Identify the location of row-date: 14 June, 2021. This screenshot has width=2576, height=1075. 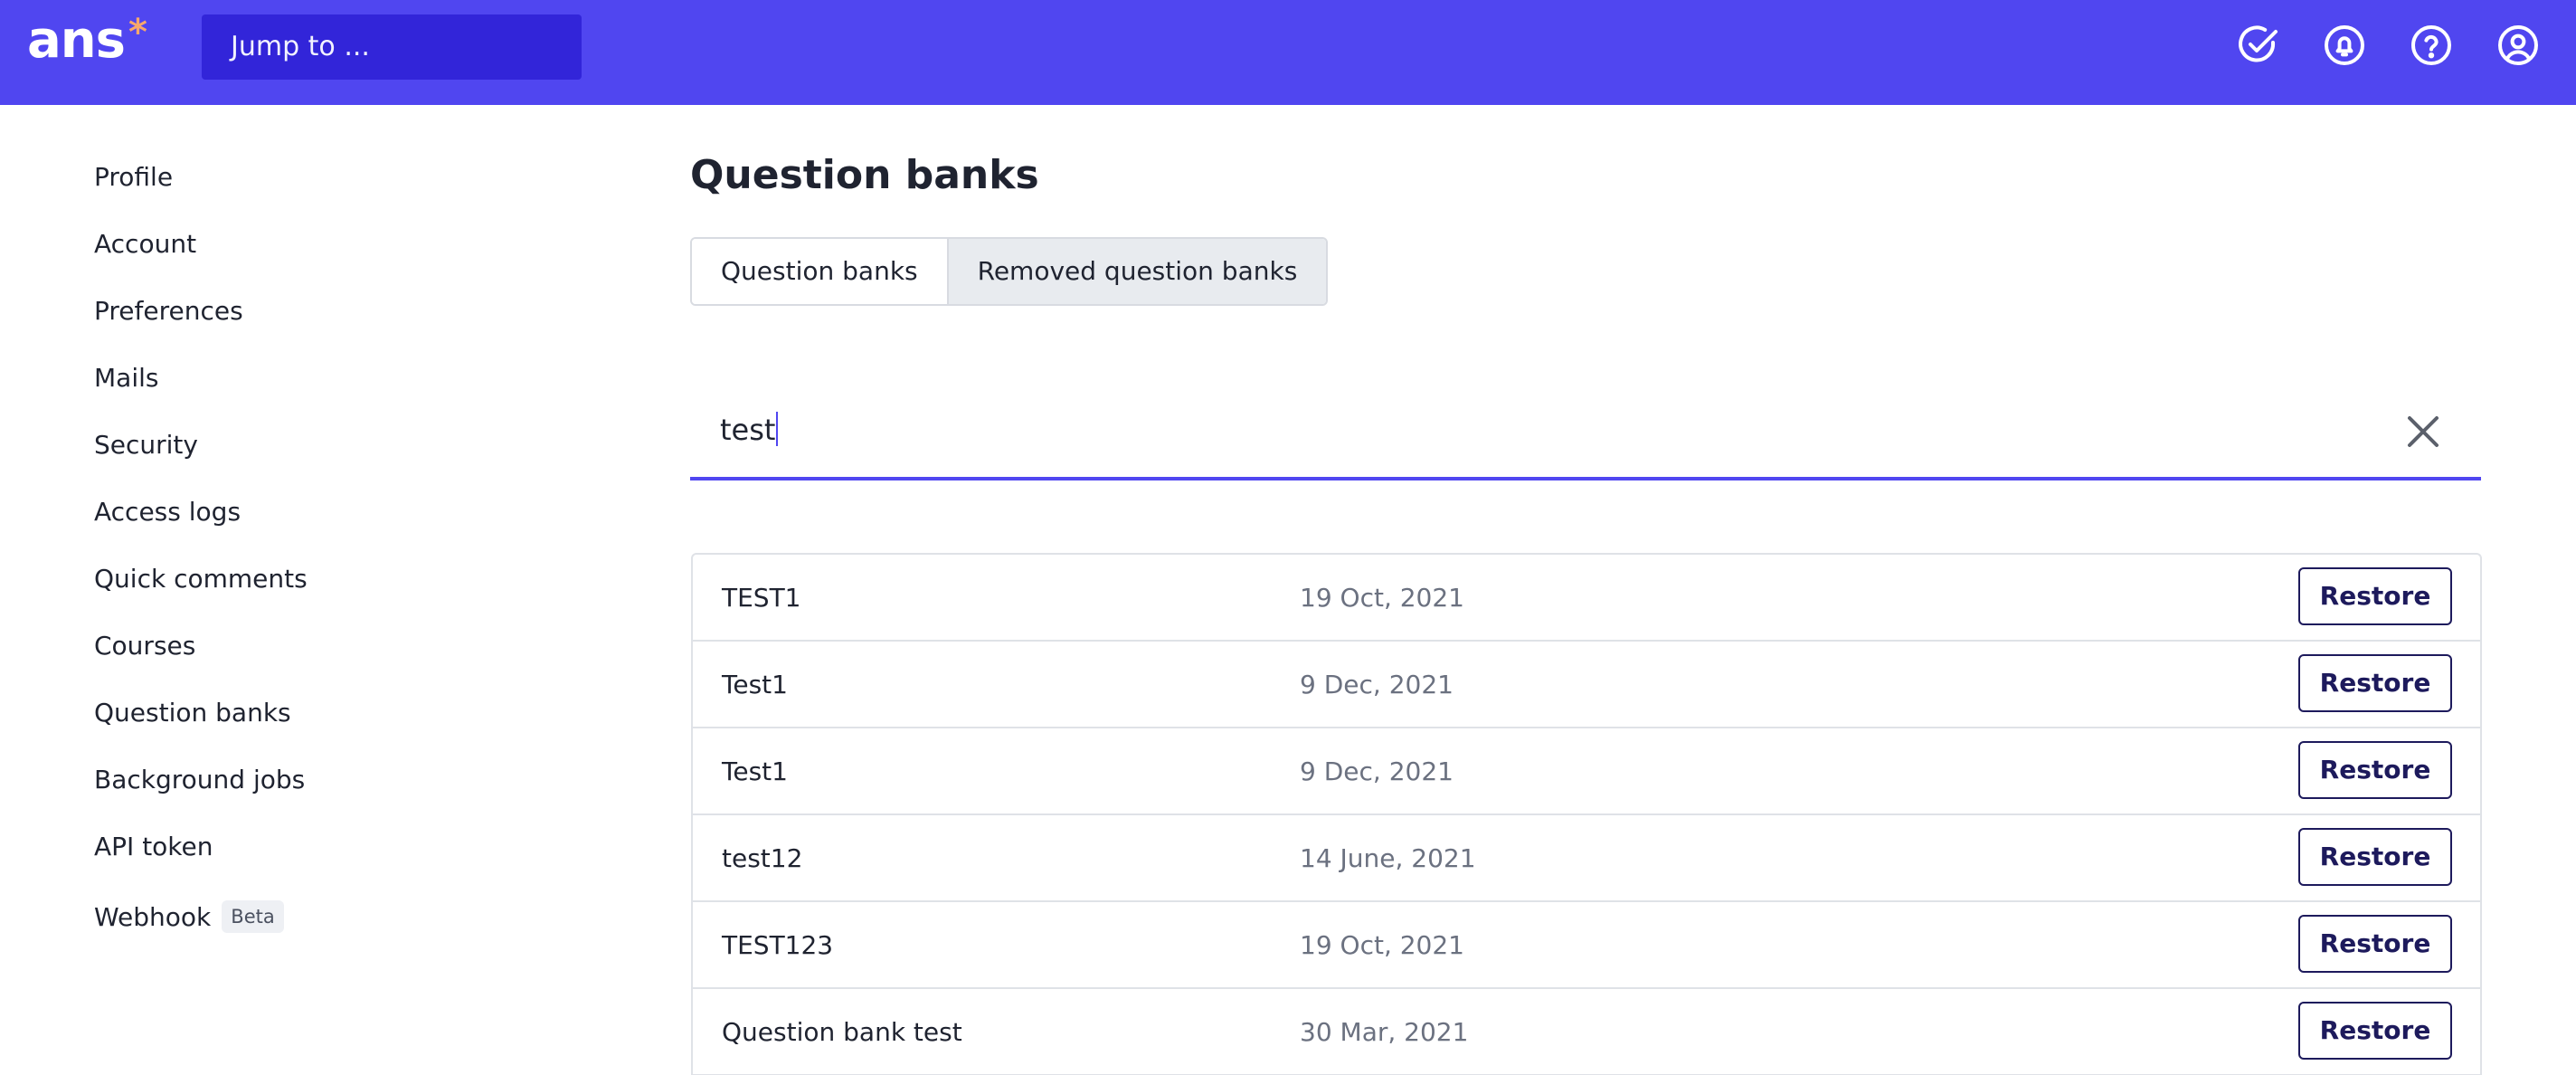
(1388, 858).